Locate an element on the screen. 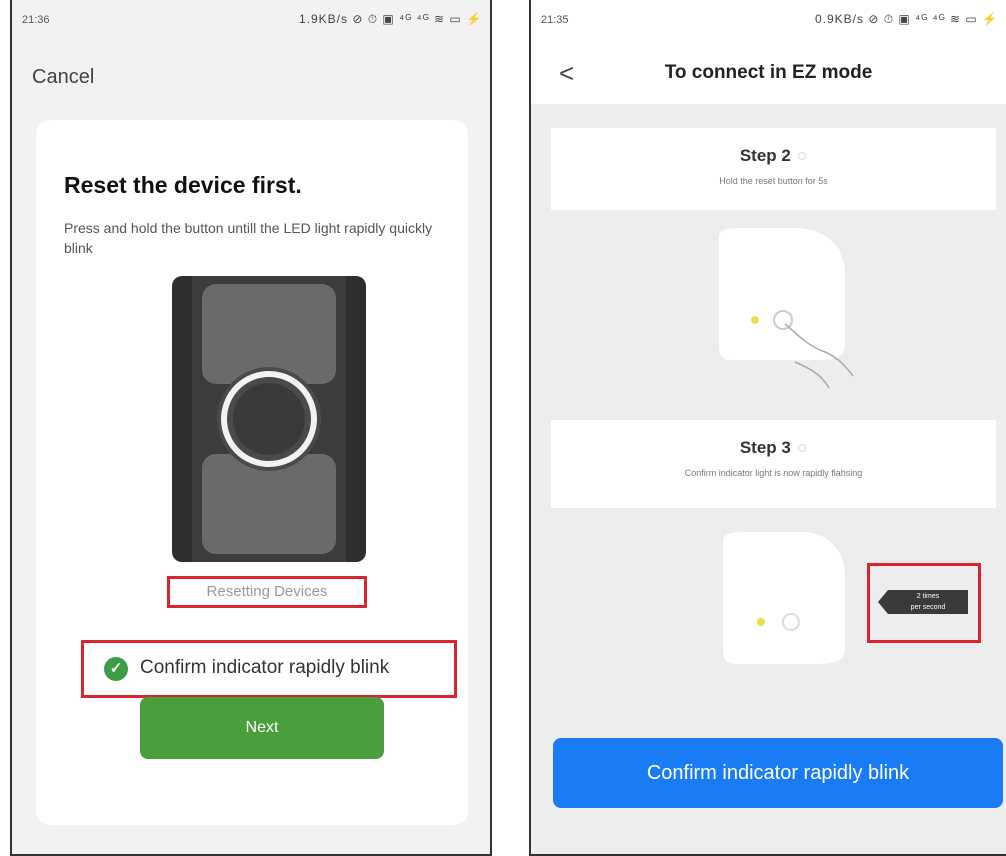 This screenshot has height=856, width=1006. page-title: Reset the device first. is located at coordinates (183, 185).